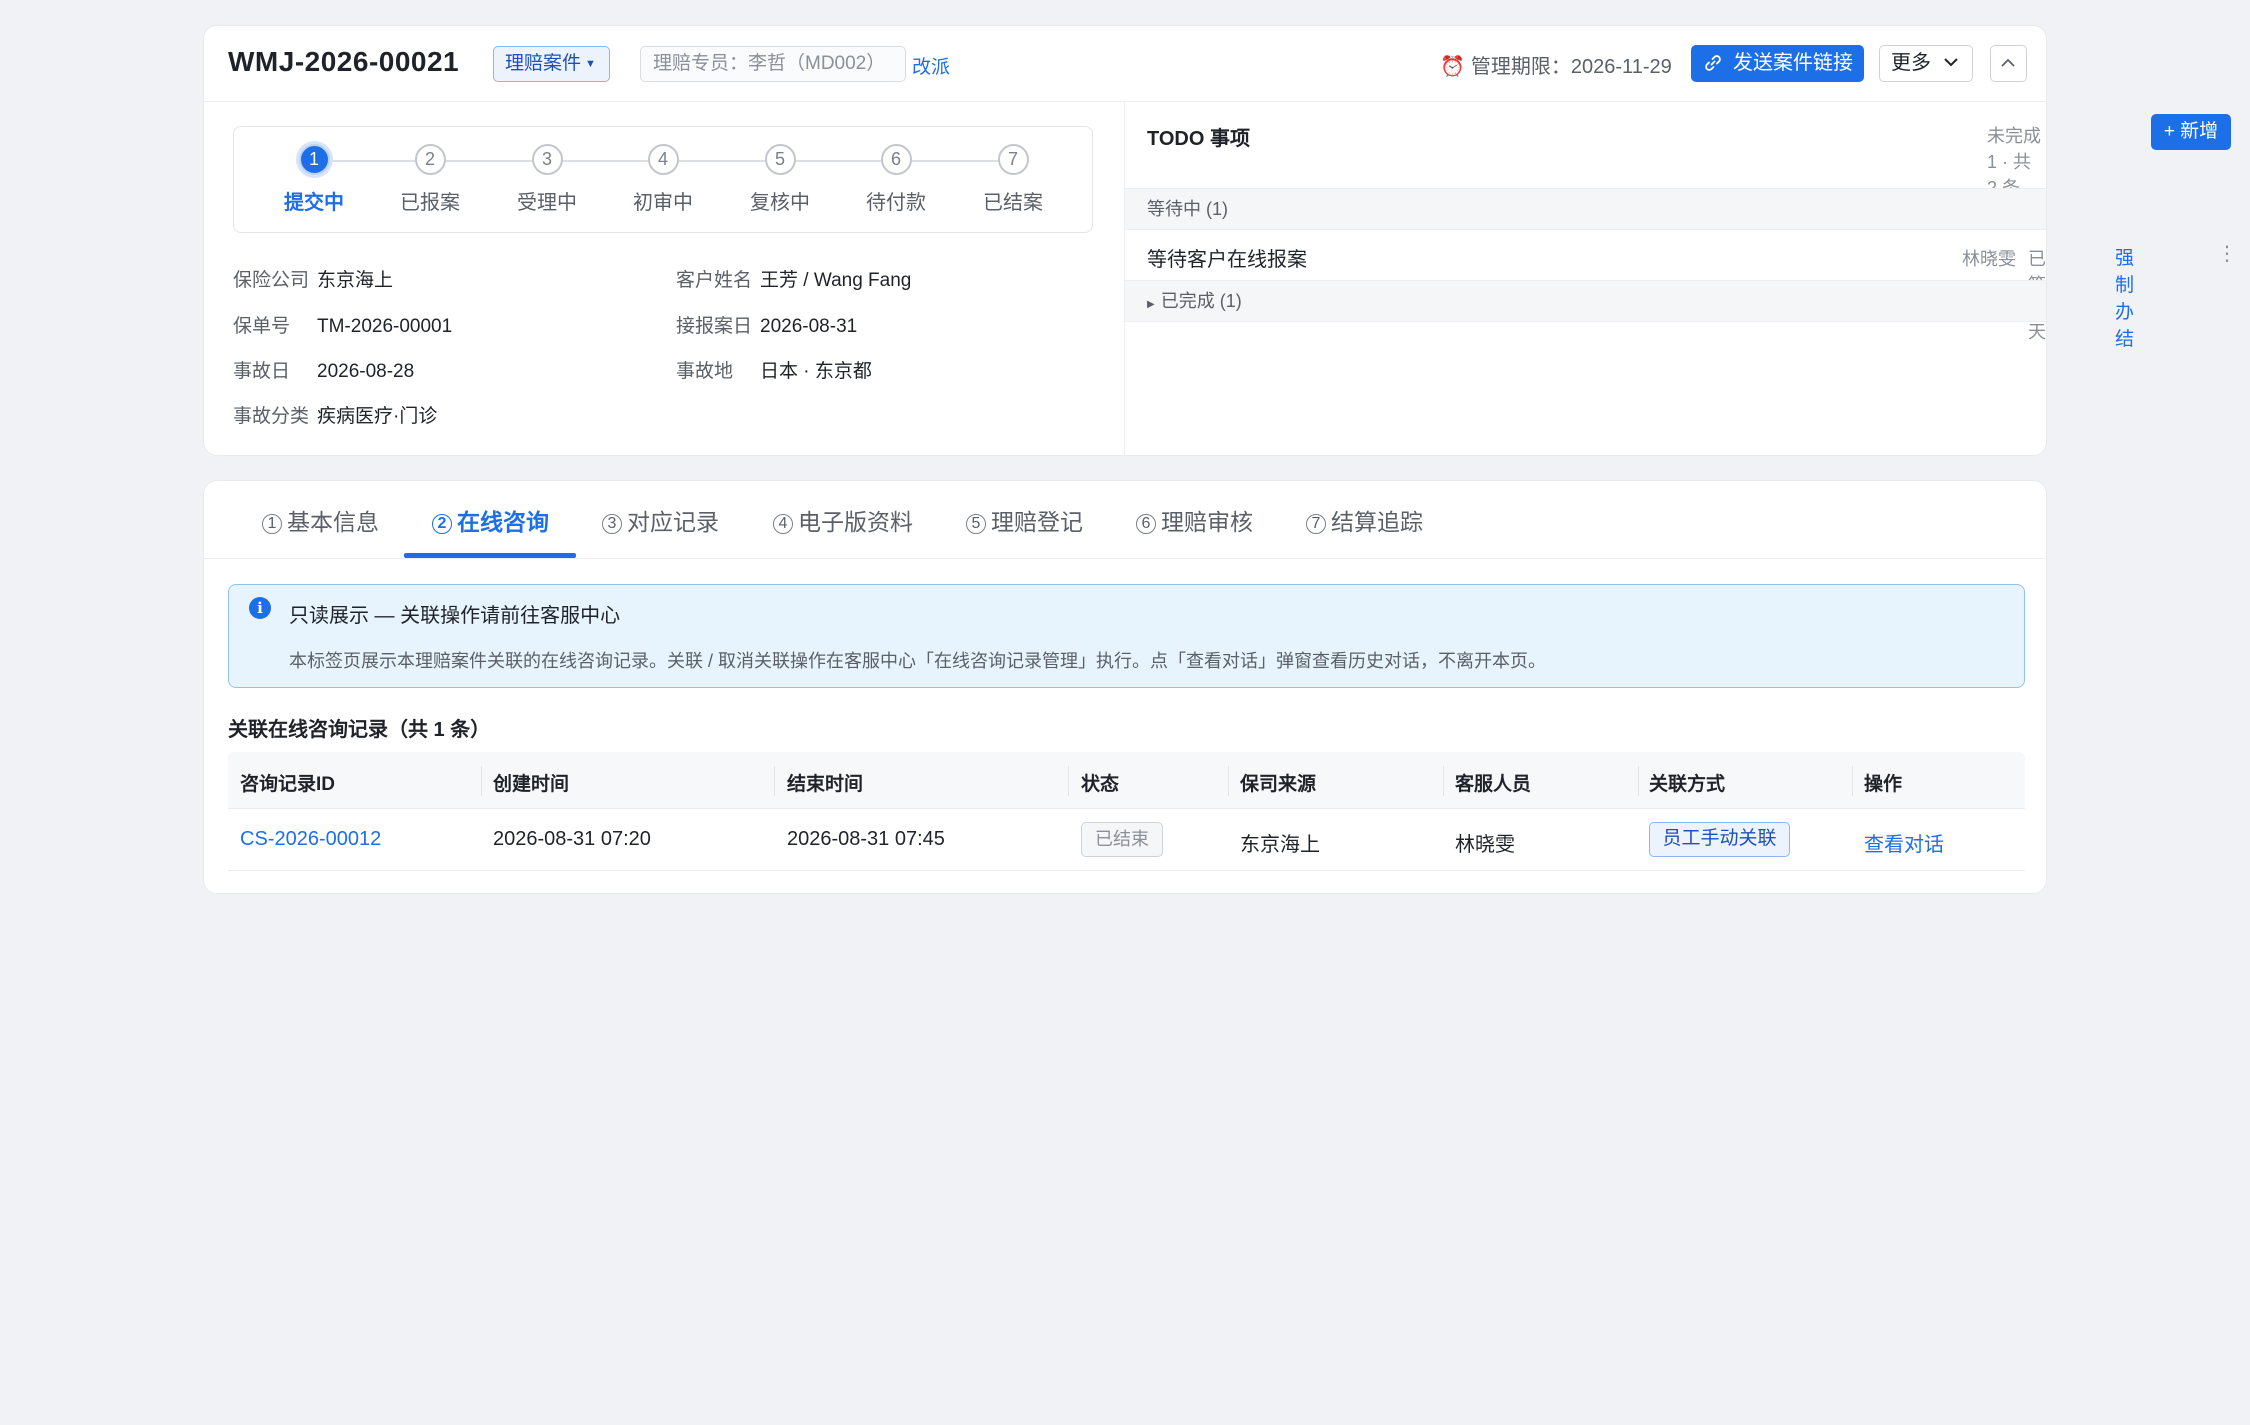 This screenshot has height=1425, width=2250. What do you see at coordinates (1377, 522) in the screenshot?
I see `tab-label: 结算追踪` at bounding box center [1377, 522].